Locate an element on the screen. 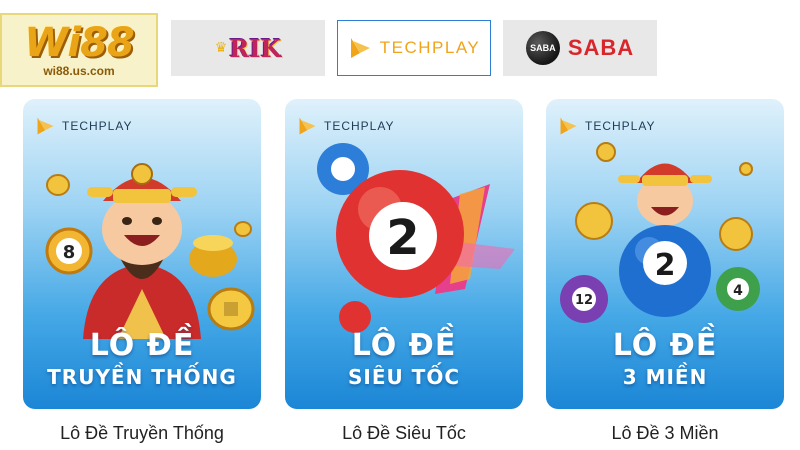 The width and height of the screenshot is (800, 450). lottery-ball-icon: 2 is located at coordinates (416, 238).